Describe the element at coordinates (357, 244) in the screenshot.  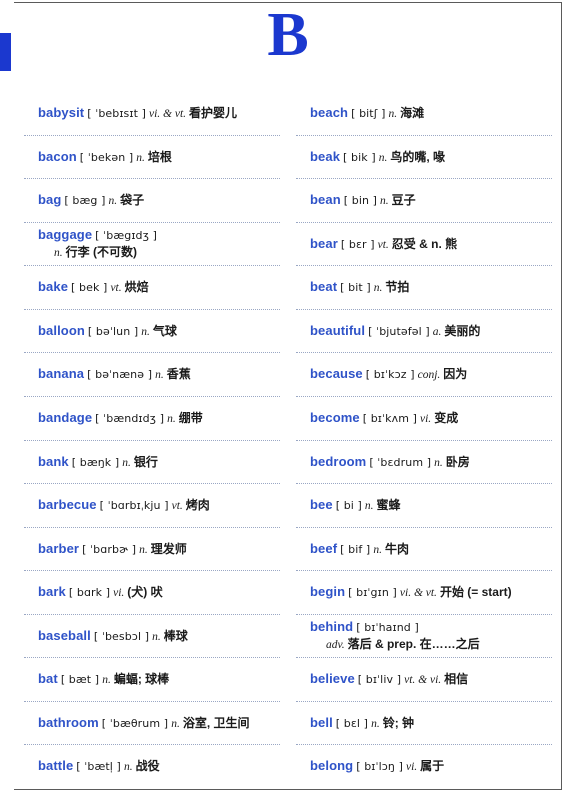
I see `entry-phonetic: [ bɛr ]` at that location.